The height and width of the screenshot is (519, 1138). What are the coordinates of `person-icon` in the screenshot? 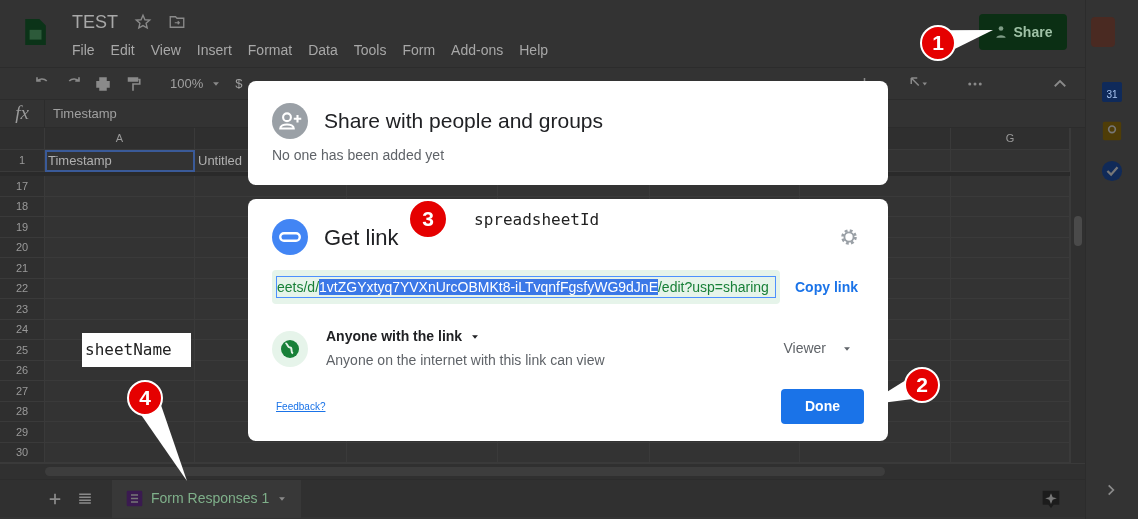 It's located at (1000, 32).